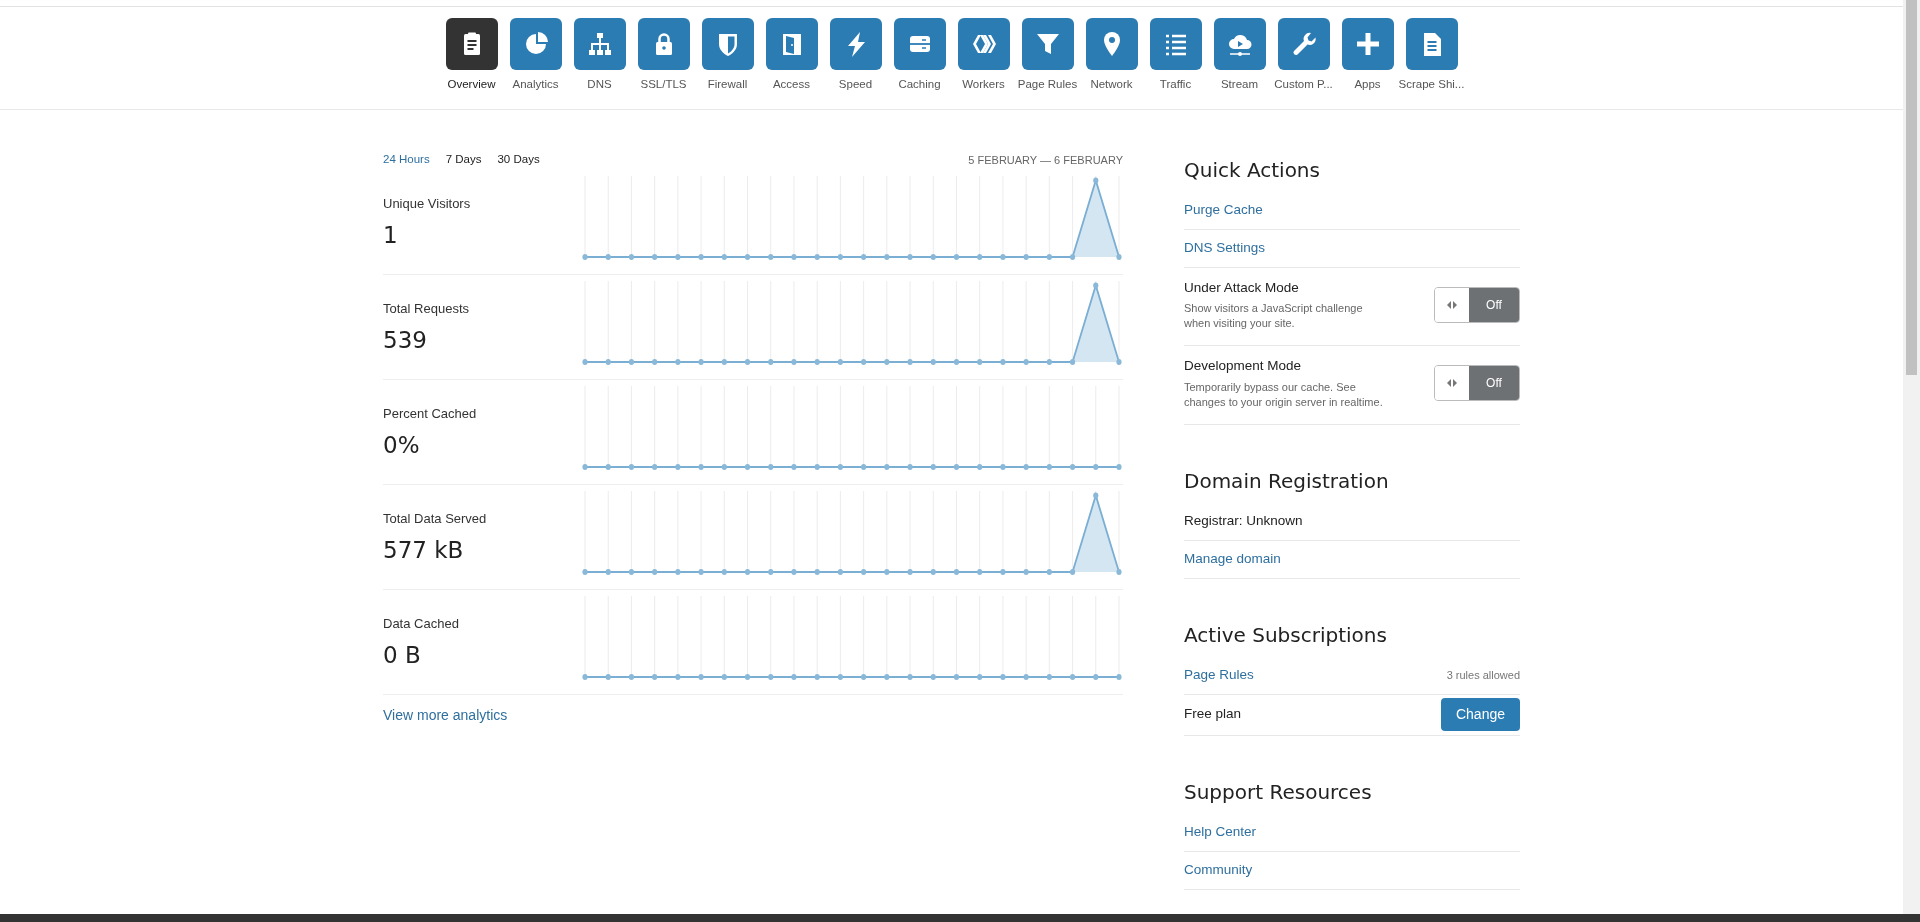 The height and width of the screenshot is (922, 1920). I want to click on stat-label: Total Data Served, so click(435, 519).